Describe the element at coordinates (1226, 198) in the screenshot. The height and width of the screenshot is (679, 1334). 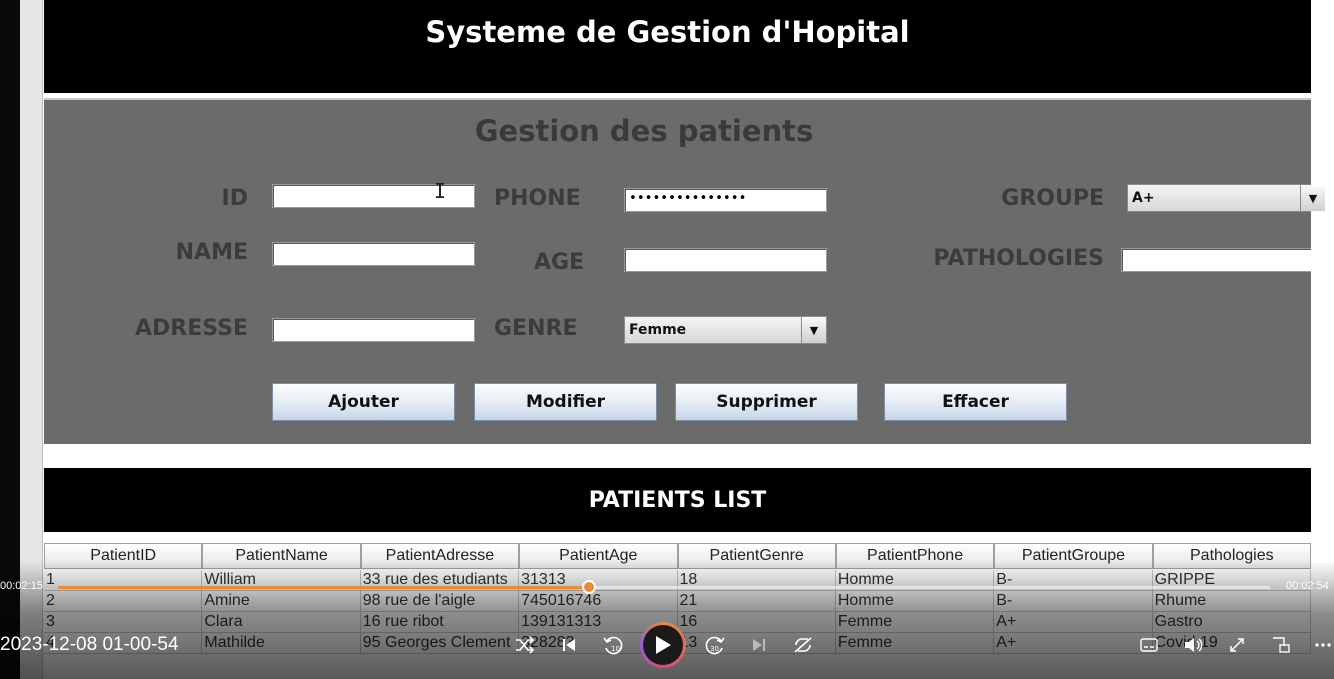
I see `groupe-select: A+ ▼` at that location.